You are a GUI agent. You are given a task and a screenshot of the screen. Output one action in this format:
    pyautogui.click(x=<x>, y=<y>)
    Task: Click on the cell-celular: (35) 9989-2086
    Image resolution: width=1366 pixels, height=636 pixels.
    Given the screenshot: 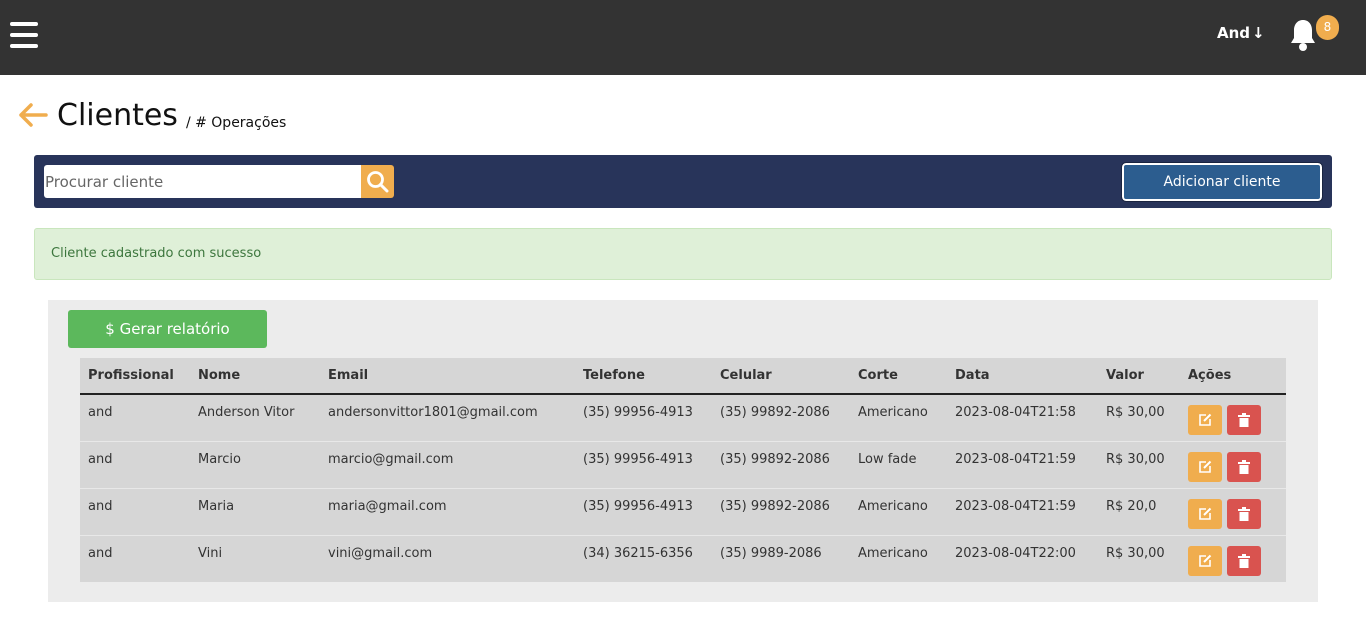 What is the action you would take?
    pyautogui.click(x=781, y=558)
    